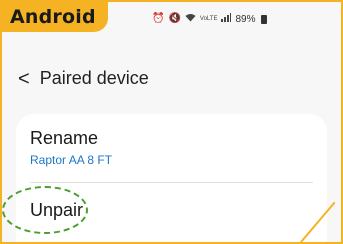 Image resolution: width=343 pixels, height=244 pixels. What do you see at coordinates (158, 18) in the screenshot?
I see `alarm-icon: ⏰` at bounding box center [158, 18].